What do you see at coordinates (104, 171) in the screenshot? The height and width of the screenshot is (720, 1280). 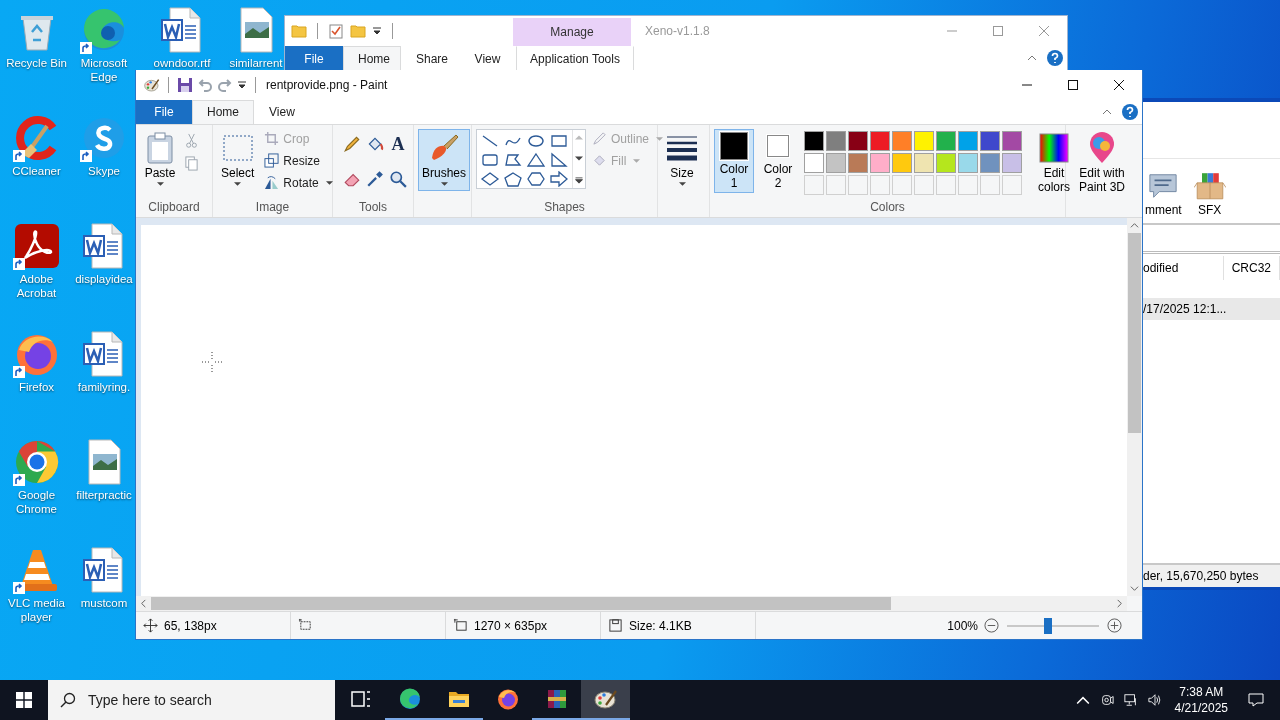 I see `icon-label: Skype` at bounding box center [104, 171].